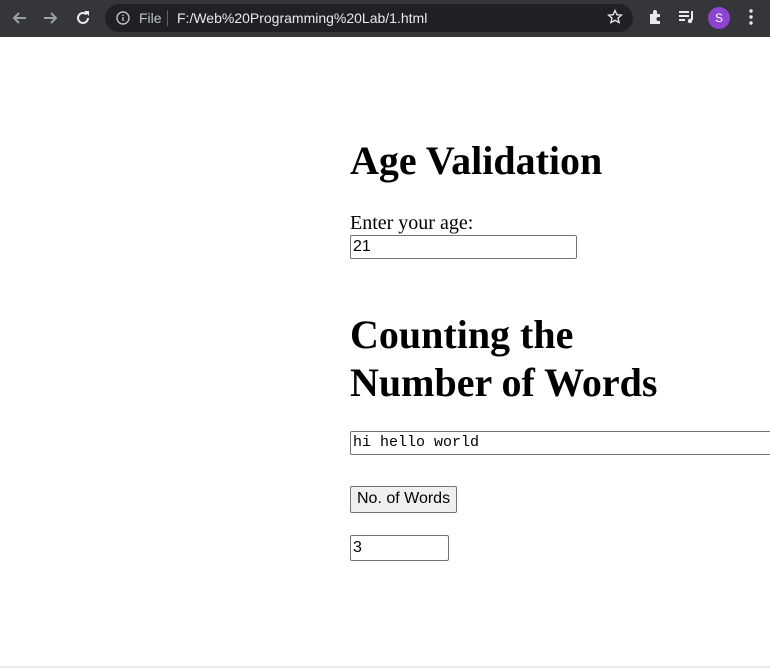  I want to click on age-validation-heading: Age Validation, so click(476, 160).